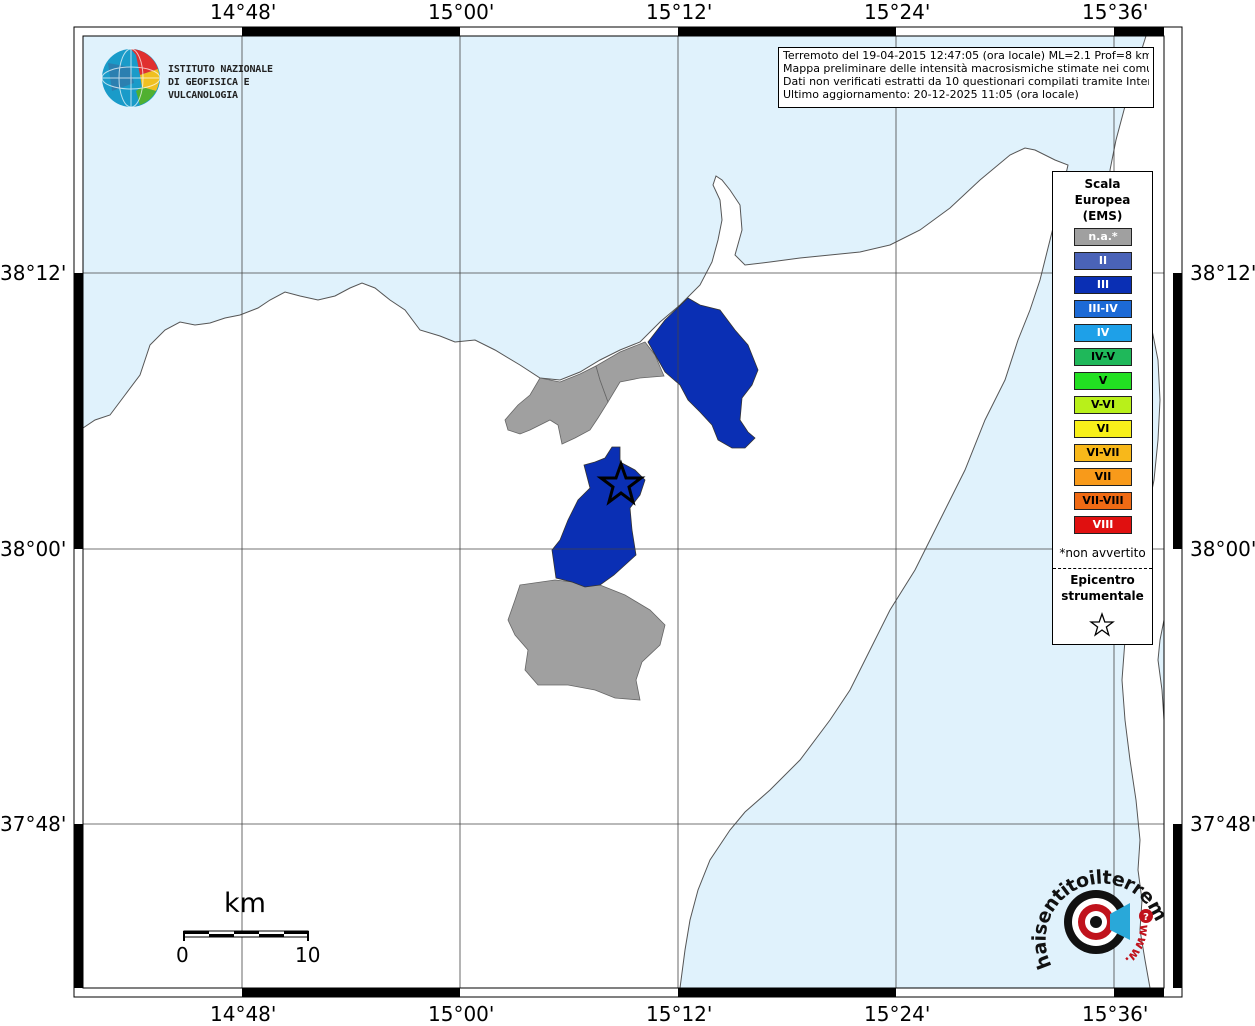 This screenshot has width=1255, height=1026. I want to click on lat-label-left-3: 37°48', so click(33, 824).